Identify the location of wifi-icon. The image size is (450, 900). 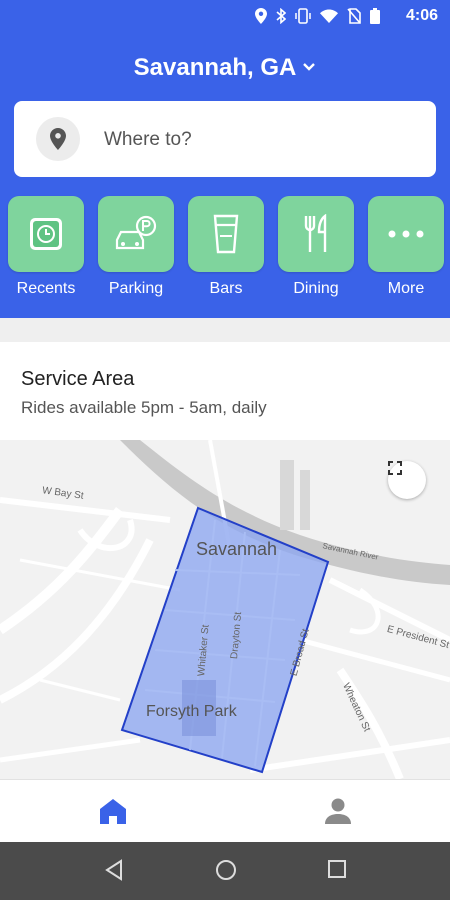
(329, 18).